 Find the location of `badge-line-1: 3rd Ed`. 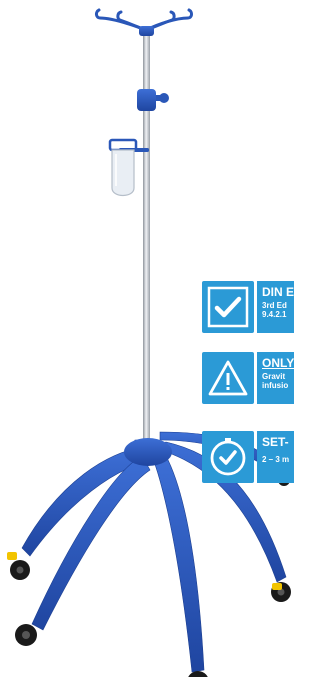

badge-line-1: 3rd Ed is located at coordinates (274, 305).